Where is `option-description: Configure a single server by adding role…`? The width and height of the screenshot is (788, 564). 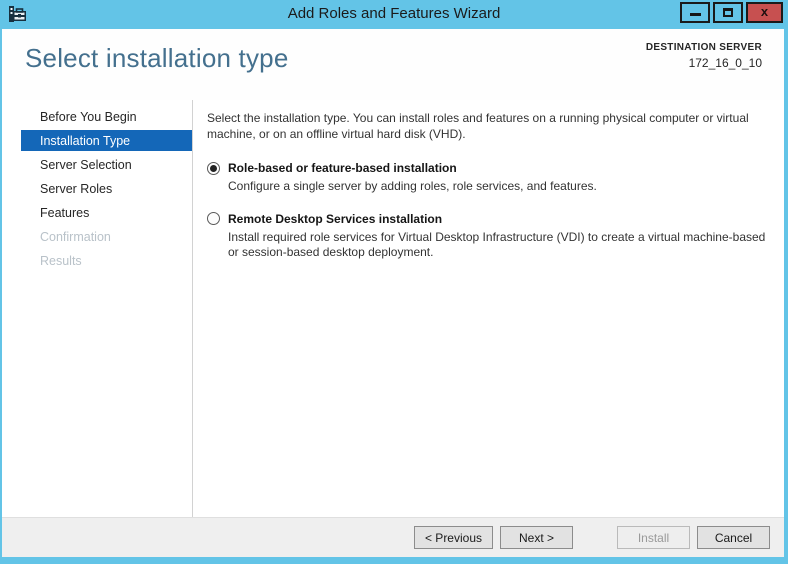
option-description: Configure a single server by adding role… is located at coordinates (412, 186).